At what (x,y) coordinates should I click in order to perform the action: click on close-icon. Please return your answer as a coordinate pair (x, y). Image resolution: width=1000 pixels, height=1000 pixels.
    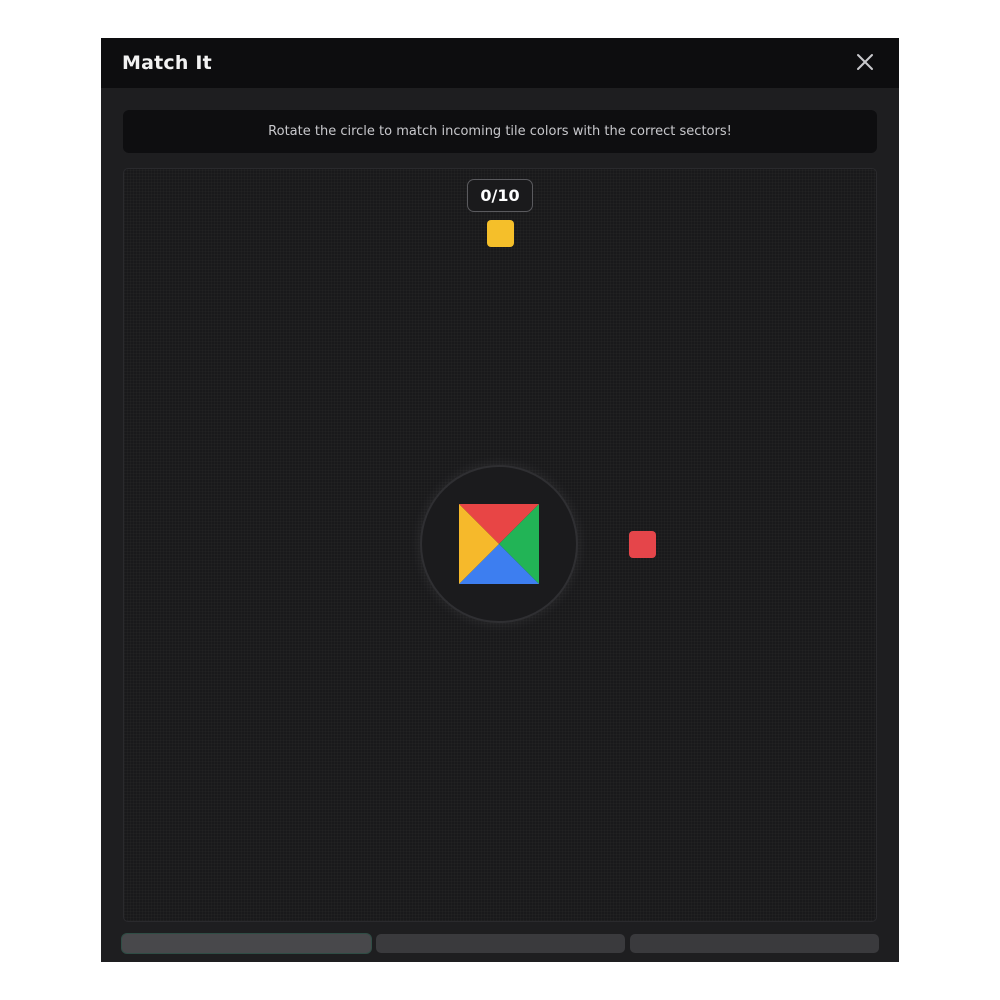
    Looking at the image, I should click on (865, 62).